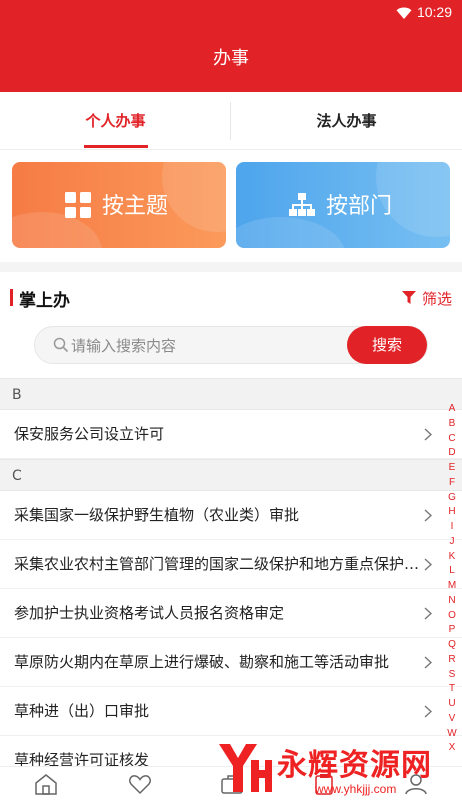 This screenshot has width=462, height=800. Describe the element at coordinates (359, 206) in the screenshot. I see `by-department-label: 按部门` at that location.